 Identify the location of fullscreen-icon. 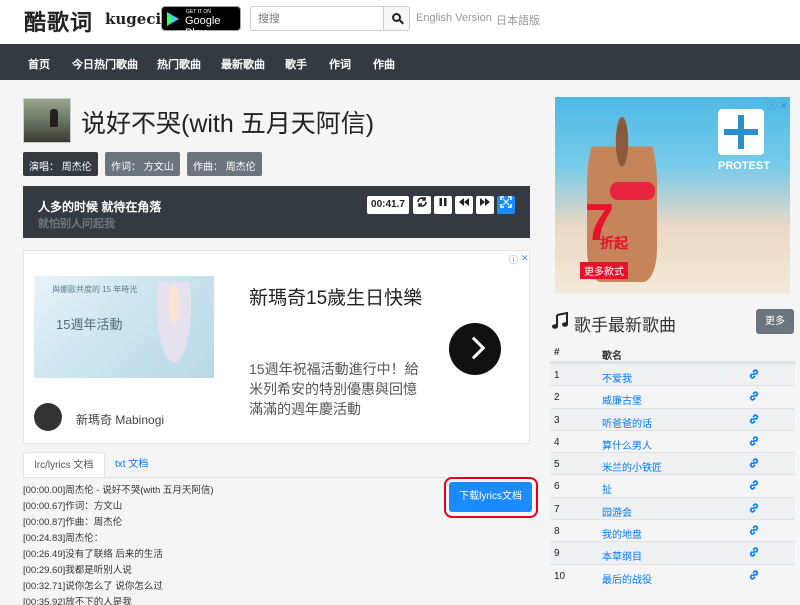
(506, 202).